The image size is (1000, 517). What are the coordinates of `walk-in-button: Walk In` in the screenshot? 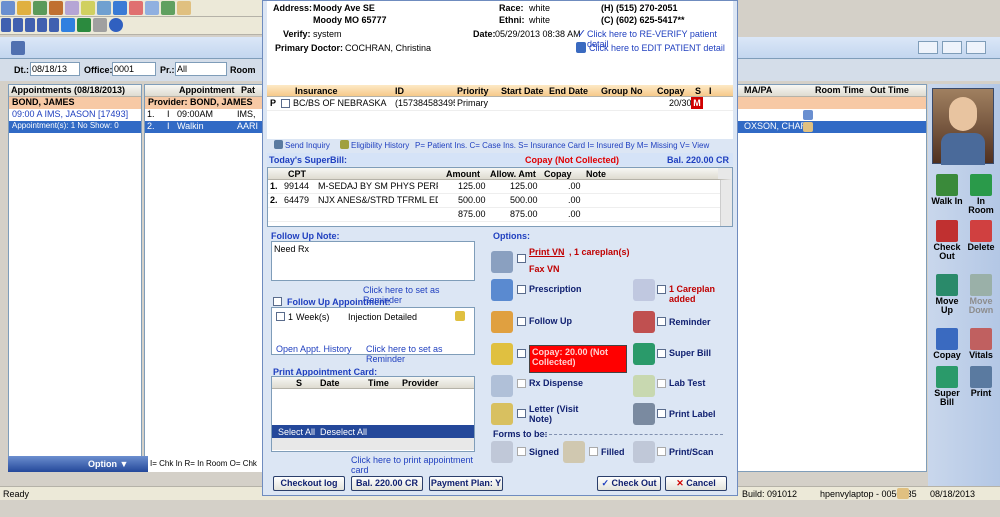 It's located at (947, 190).